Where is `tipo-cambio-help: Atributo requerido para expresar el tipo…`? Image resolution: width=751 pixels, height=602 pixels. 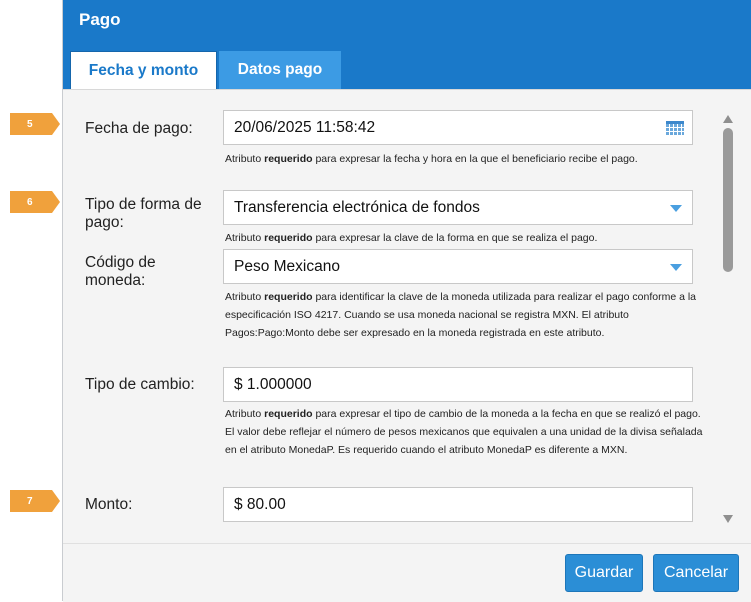 tipo-cambio-help: Atributo requerido para expresar el tipo… is located at coordinates (465, 432).